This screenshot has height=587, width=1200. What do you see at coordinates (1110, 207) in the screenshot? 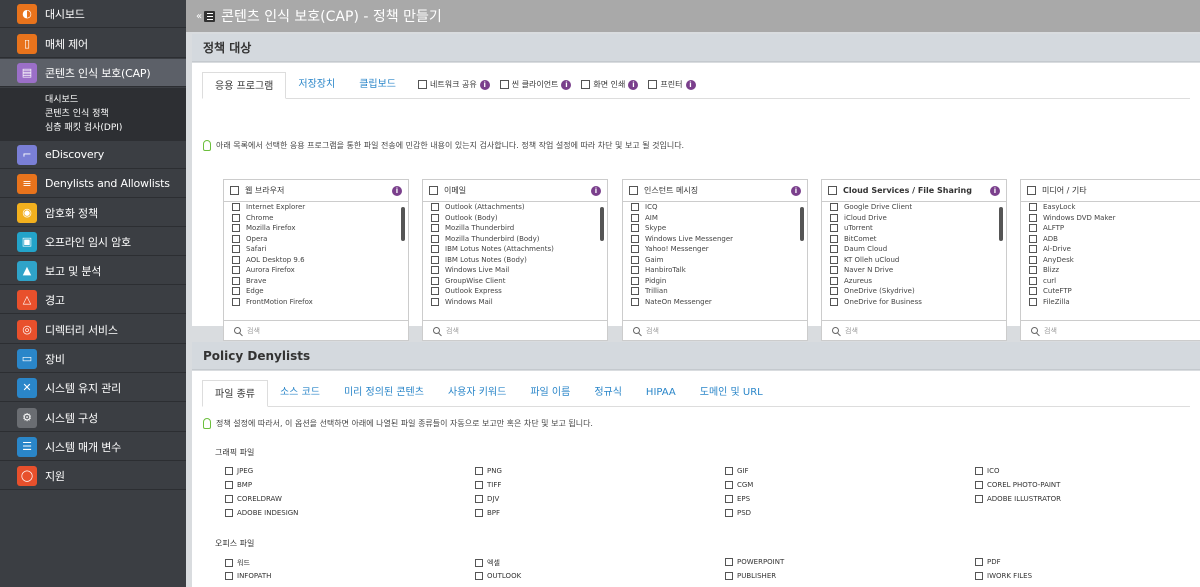
I see `app-item: EasyLock` at bounding box center [1110, 207].